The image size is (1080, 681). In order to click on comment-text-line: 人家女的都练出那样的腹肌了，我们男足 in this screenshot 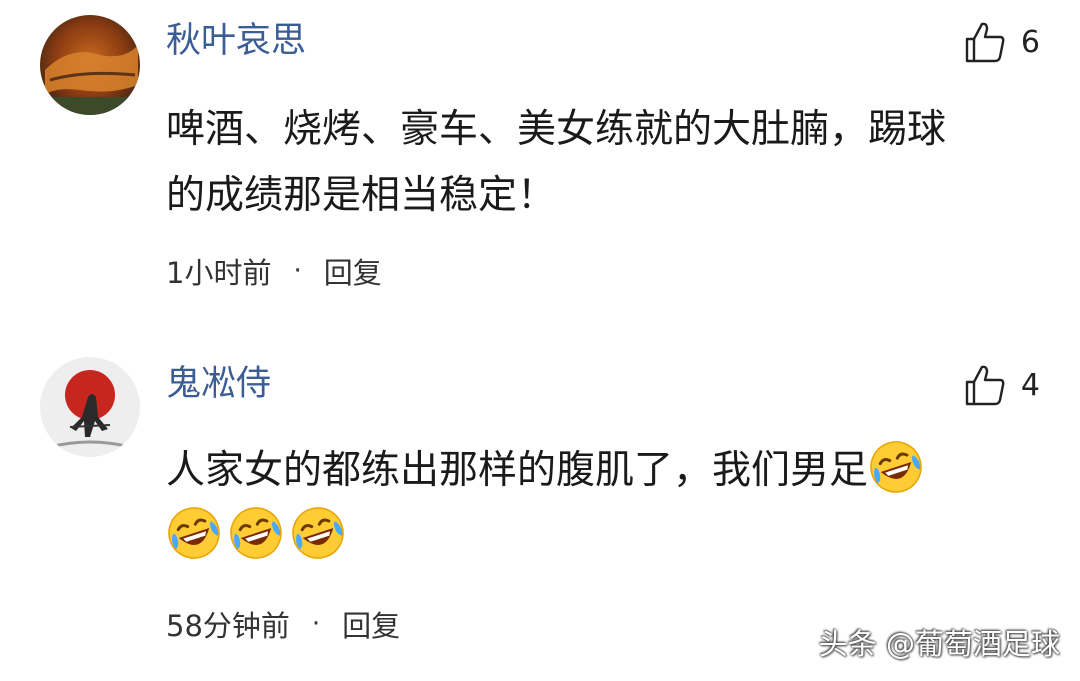, I will do `click(517, 470)`.